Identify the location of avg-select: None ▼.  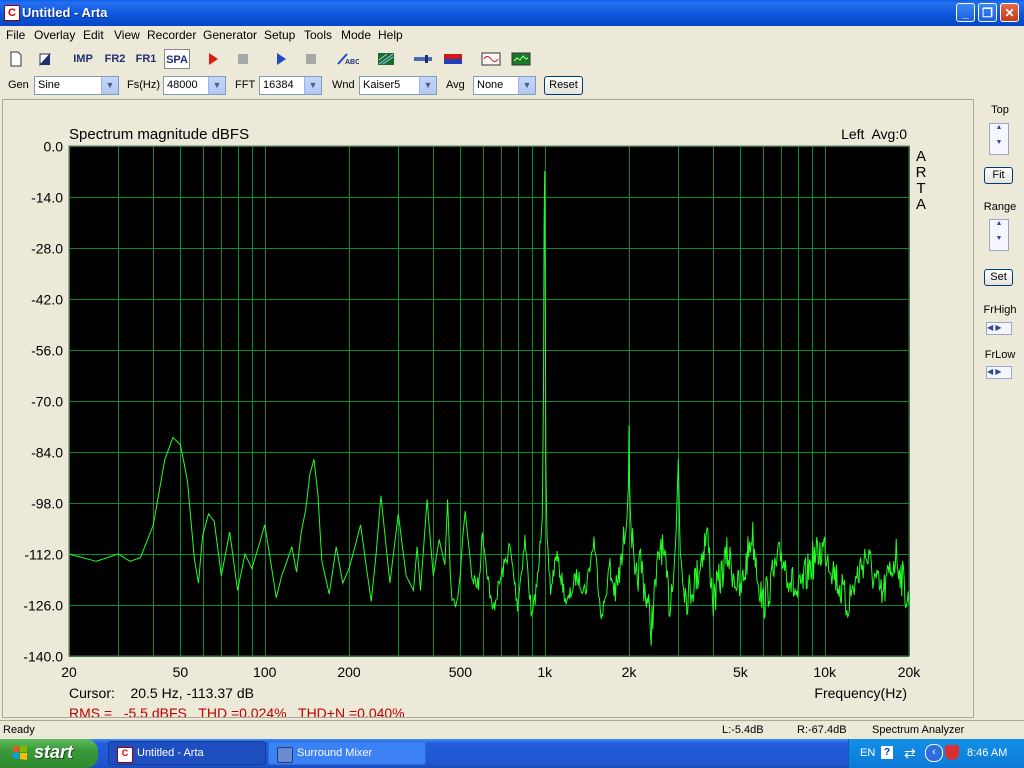
(504, 85).